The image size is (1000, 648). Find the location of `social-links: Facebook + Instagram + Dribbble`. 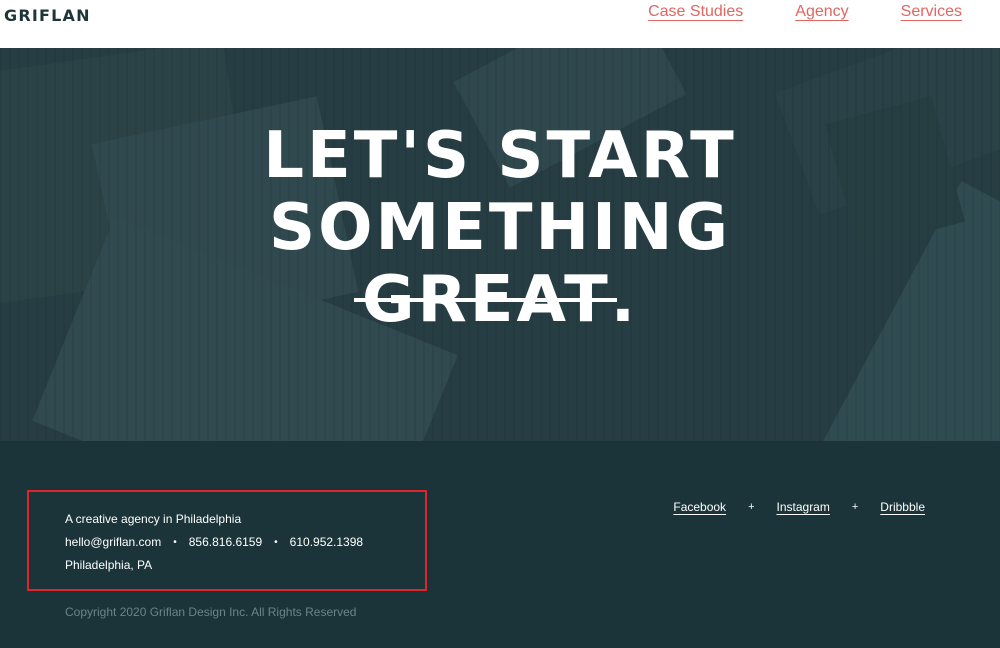

social-links: Facebook + Instagram + Dribbble is located at coordinates (799, 507).